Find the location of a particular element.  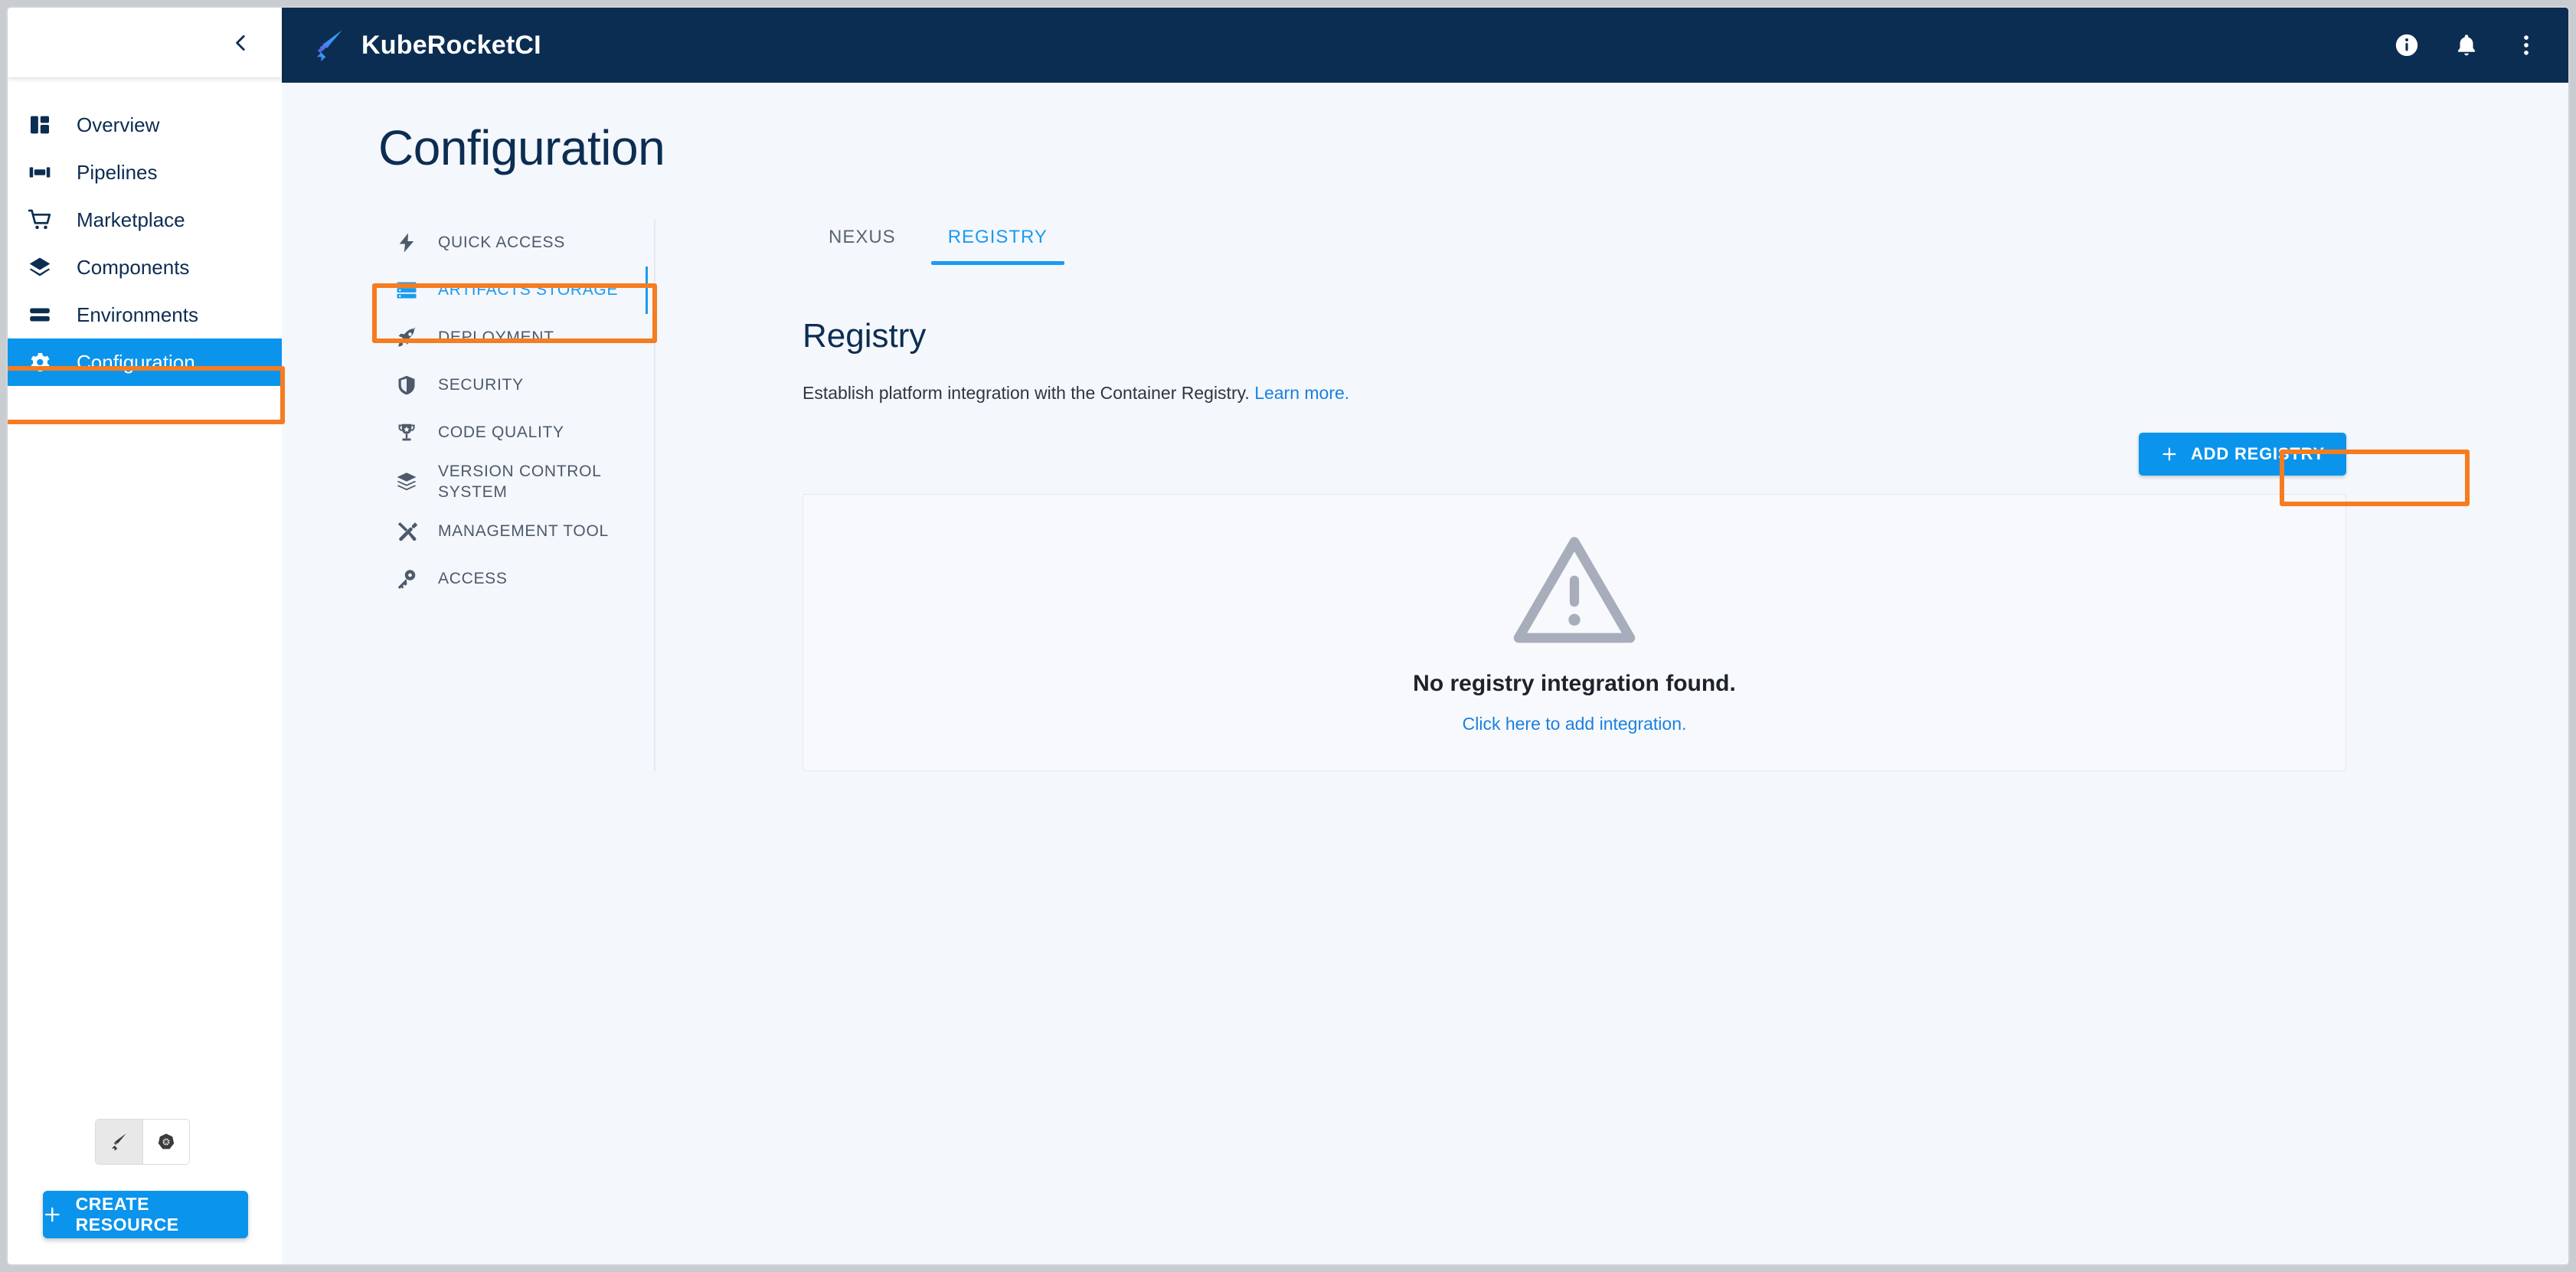

sidebar-item-marketplace: Marketplace is located at coordinates (145, 220).